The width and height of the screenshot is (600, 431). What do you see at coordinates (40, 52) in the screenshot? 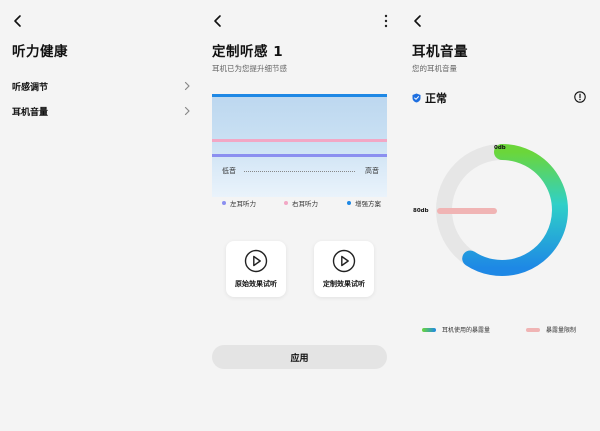
I see `page-title: 听力健康` at bounding box center [40, 52].